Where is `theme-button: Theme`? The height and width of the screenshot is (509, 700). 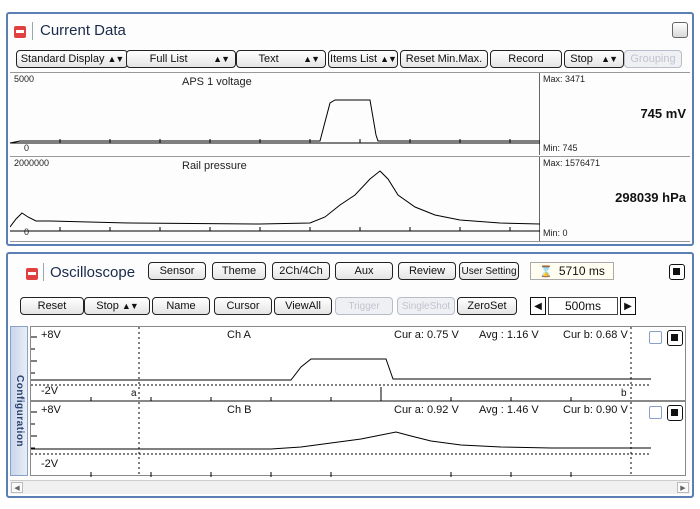 theme-button: Theme is located at coordinates (239, 271).